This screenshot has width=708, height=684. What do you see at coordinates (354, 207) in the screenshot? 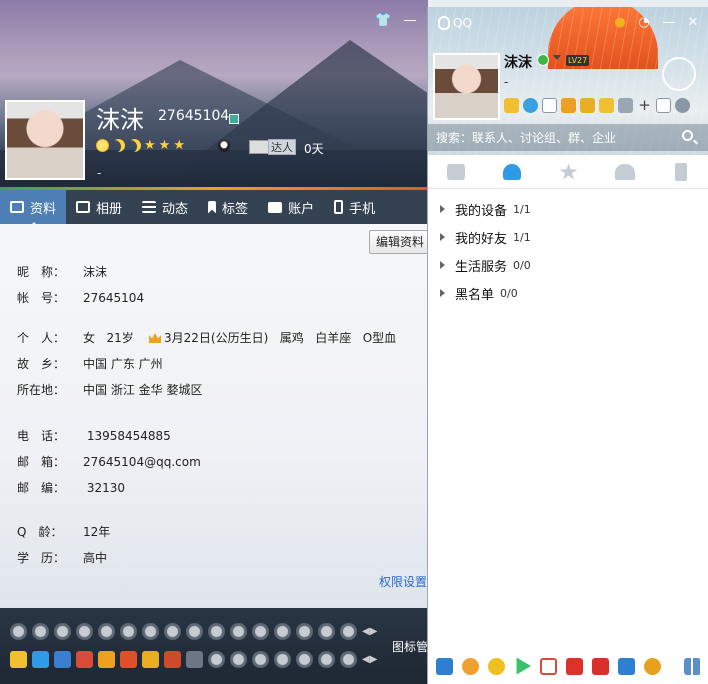
I see `tab-mobile: 手机` at bounding box center [354, 207].